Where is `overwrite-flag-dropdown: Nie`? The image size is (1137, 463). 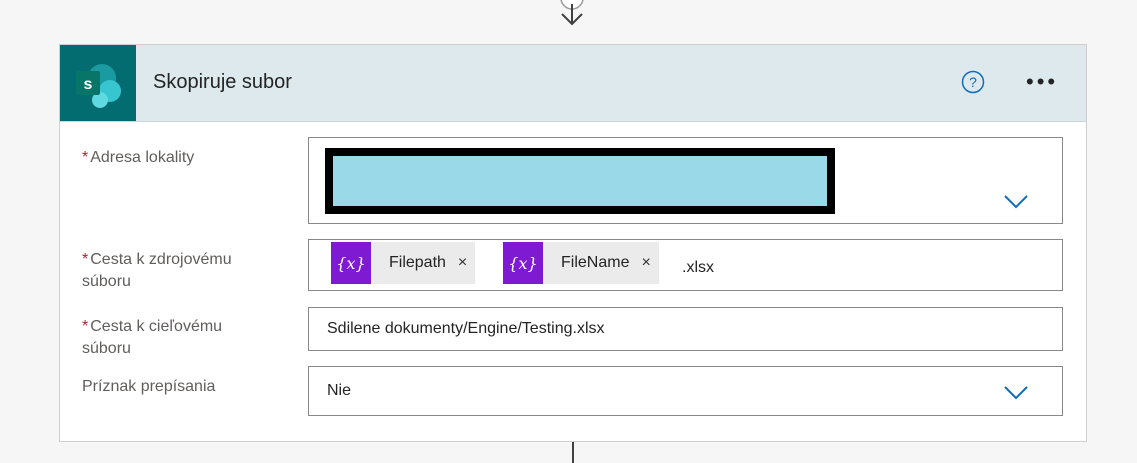 overwrite-flag-dropdown: Nie is located at coordinates (685, 391).